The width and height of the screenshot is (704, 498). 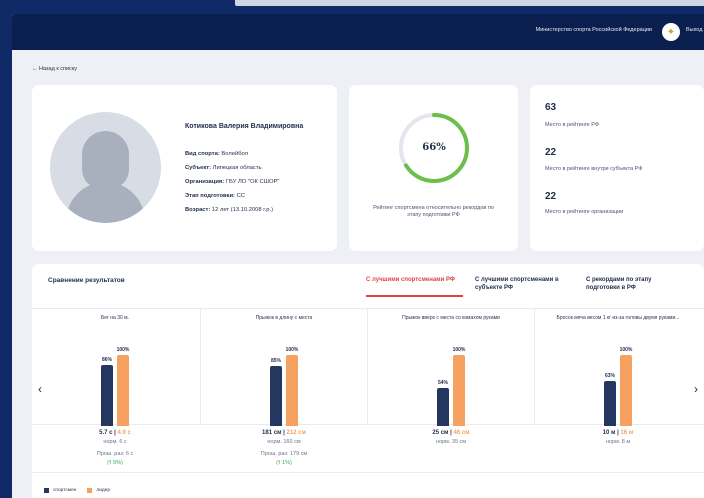 What do you see at coordinates (551, 152) in the screenshot?
I see `place-region-value: 22` at bounding box center [551, 152].